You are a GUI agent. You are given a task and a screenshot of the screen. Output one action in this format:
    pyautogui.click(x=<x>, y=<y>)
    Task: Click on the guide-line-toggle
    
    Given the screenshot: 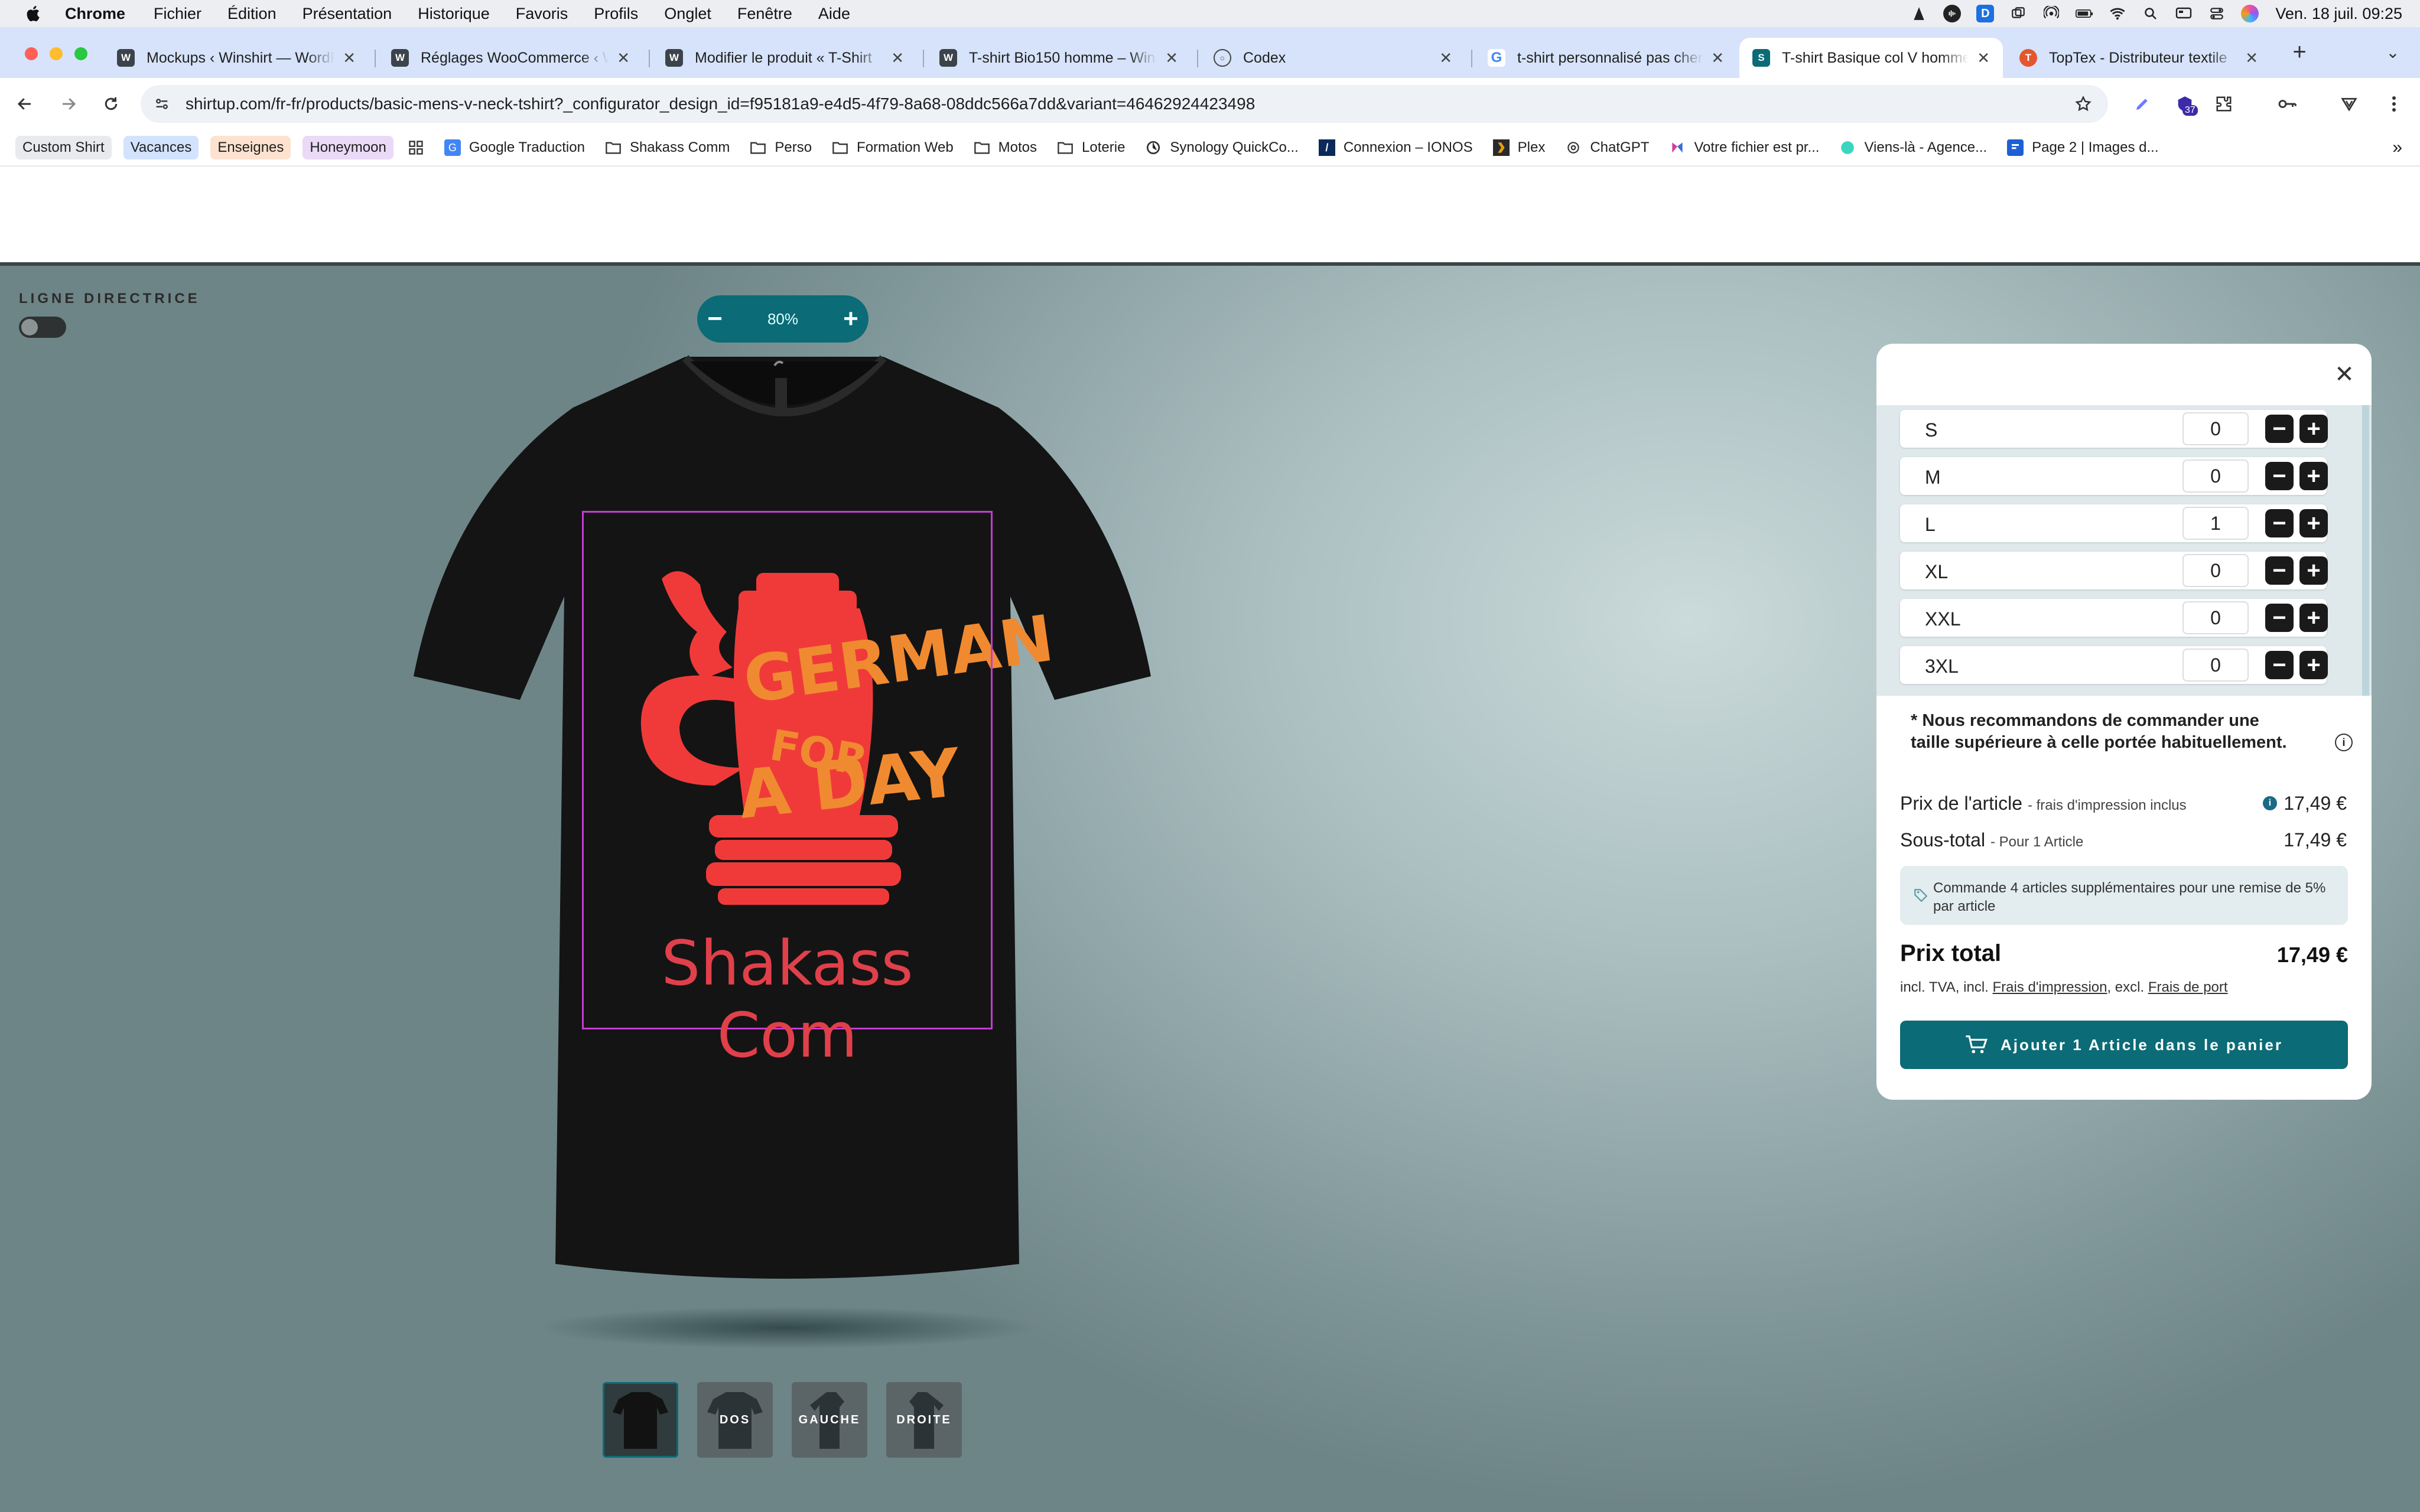 What is the action you would take?
    pyautogui.click(x=42, y=327)
    